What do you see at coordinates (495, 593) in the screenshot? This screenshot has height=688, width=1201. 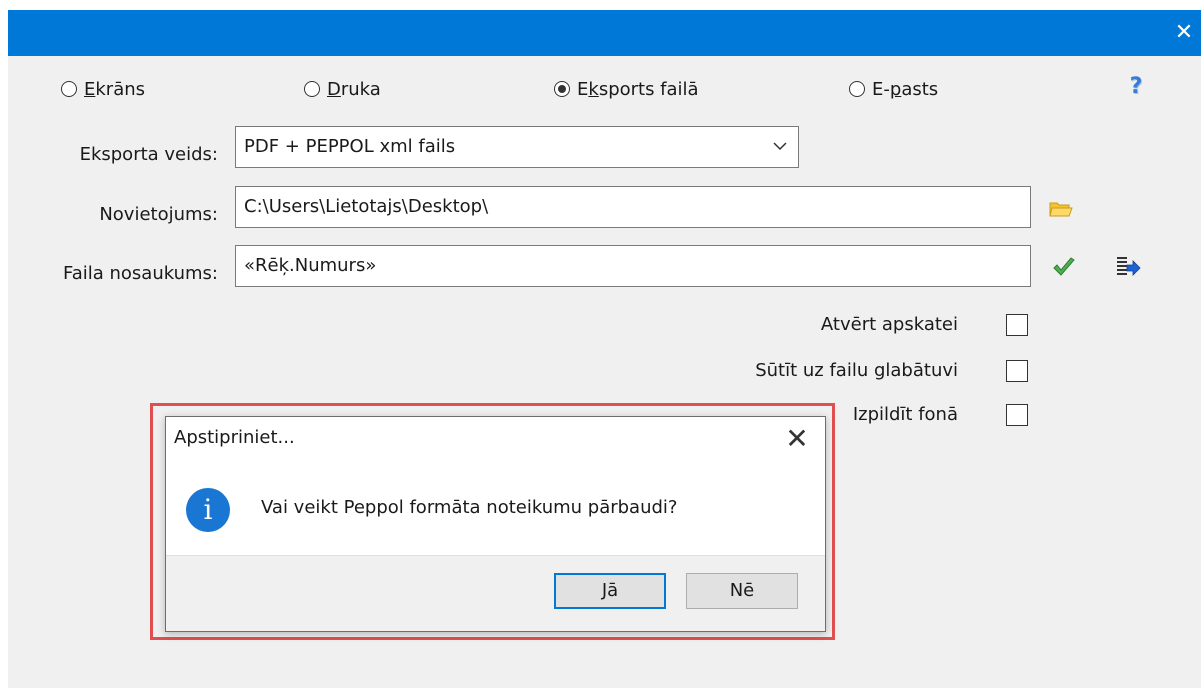 I see `dialog-footer: Jā Nē` at bounding box center [495, 593].